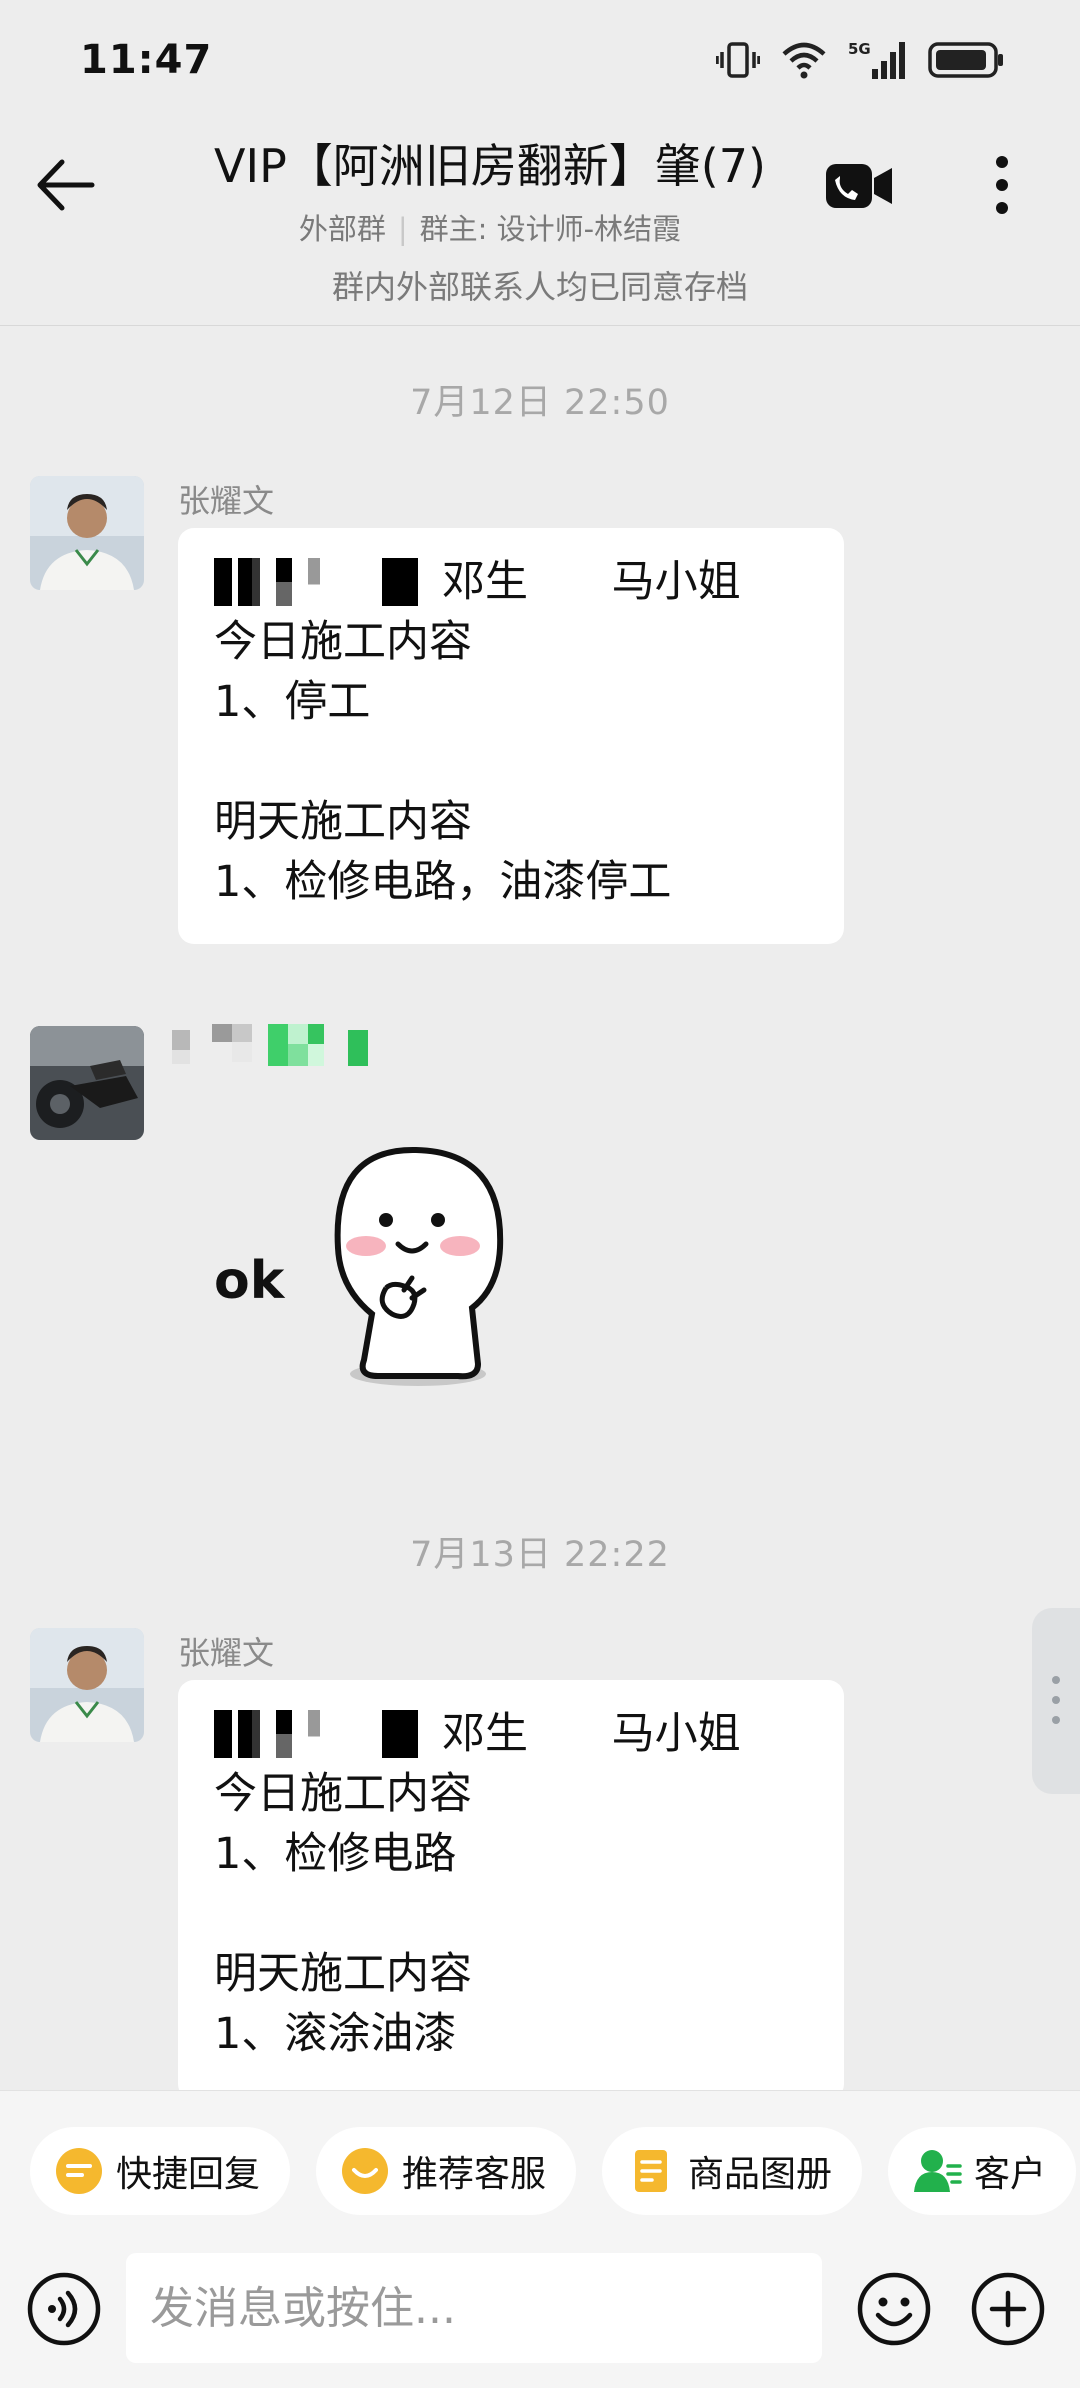 The width and height of the screenshot is (1080, 2388). I want to click on more-options-icon, so click(1002, 185).